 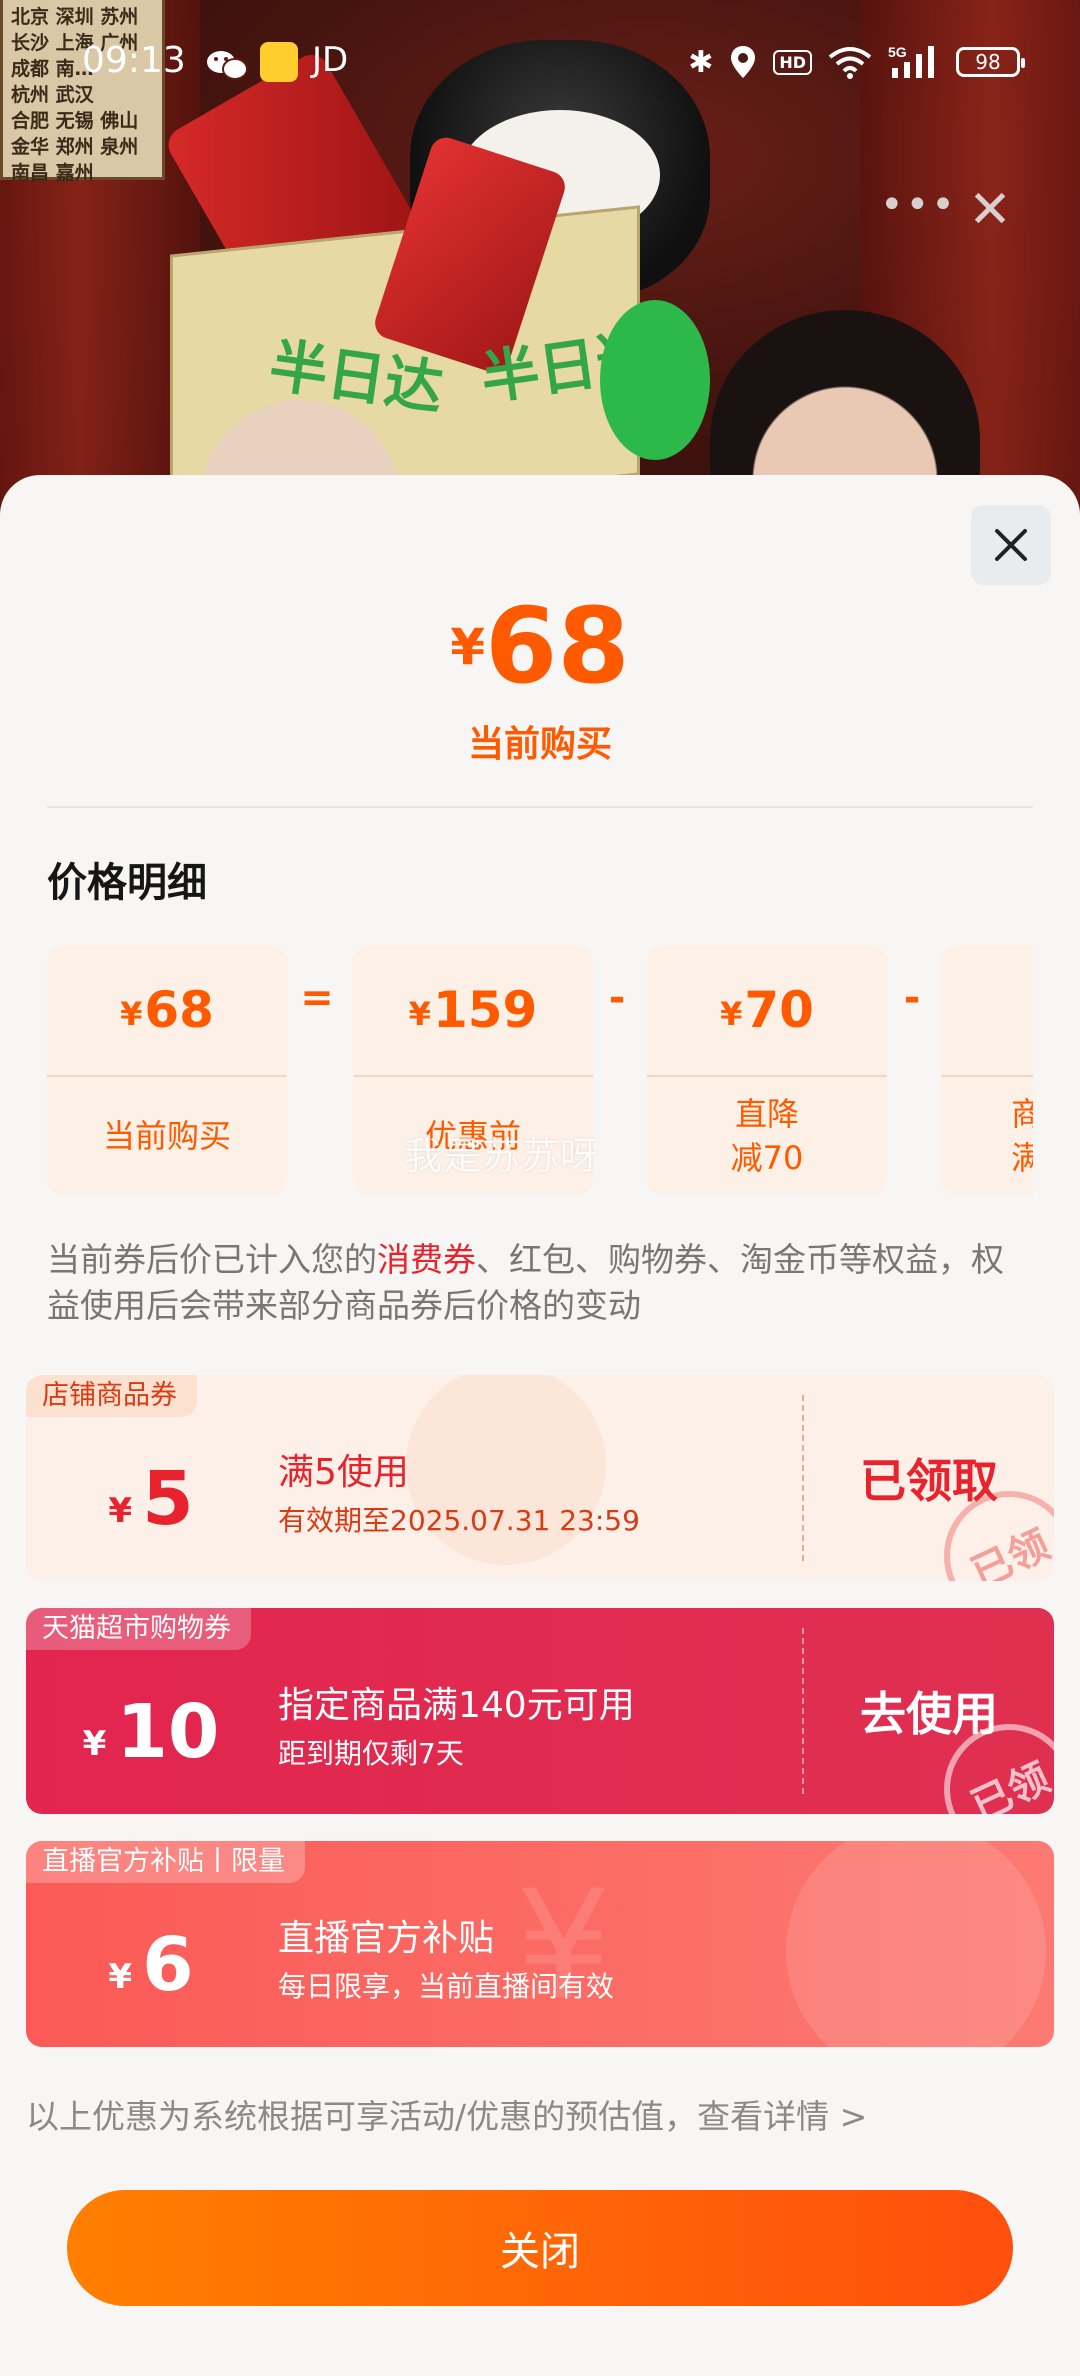 I want to click on breakdown-amount: 159, so click(x=485, y=1010).